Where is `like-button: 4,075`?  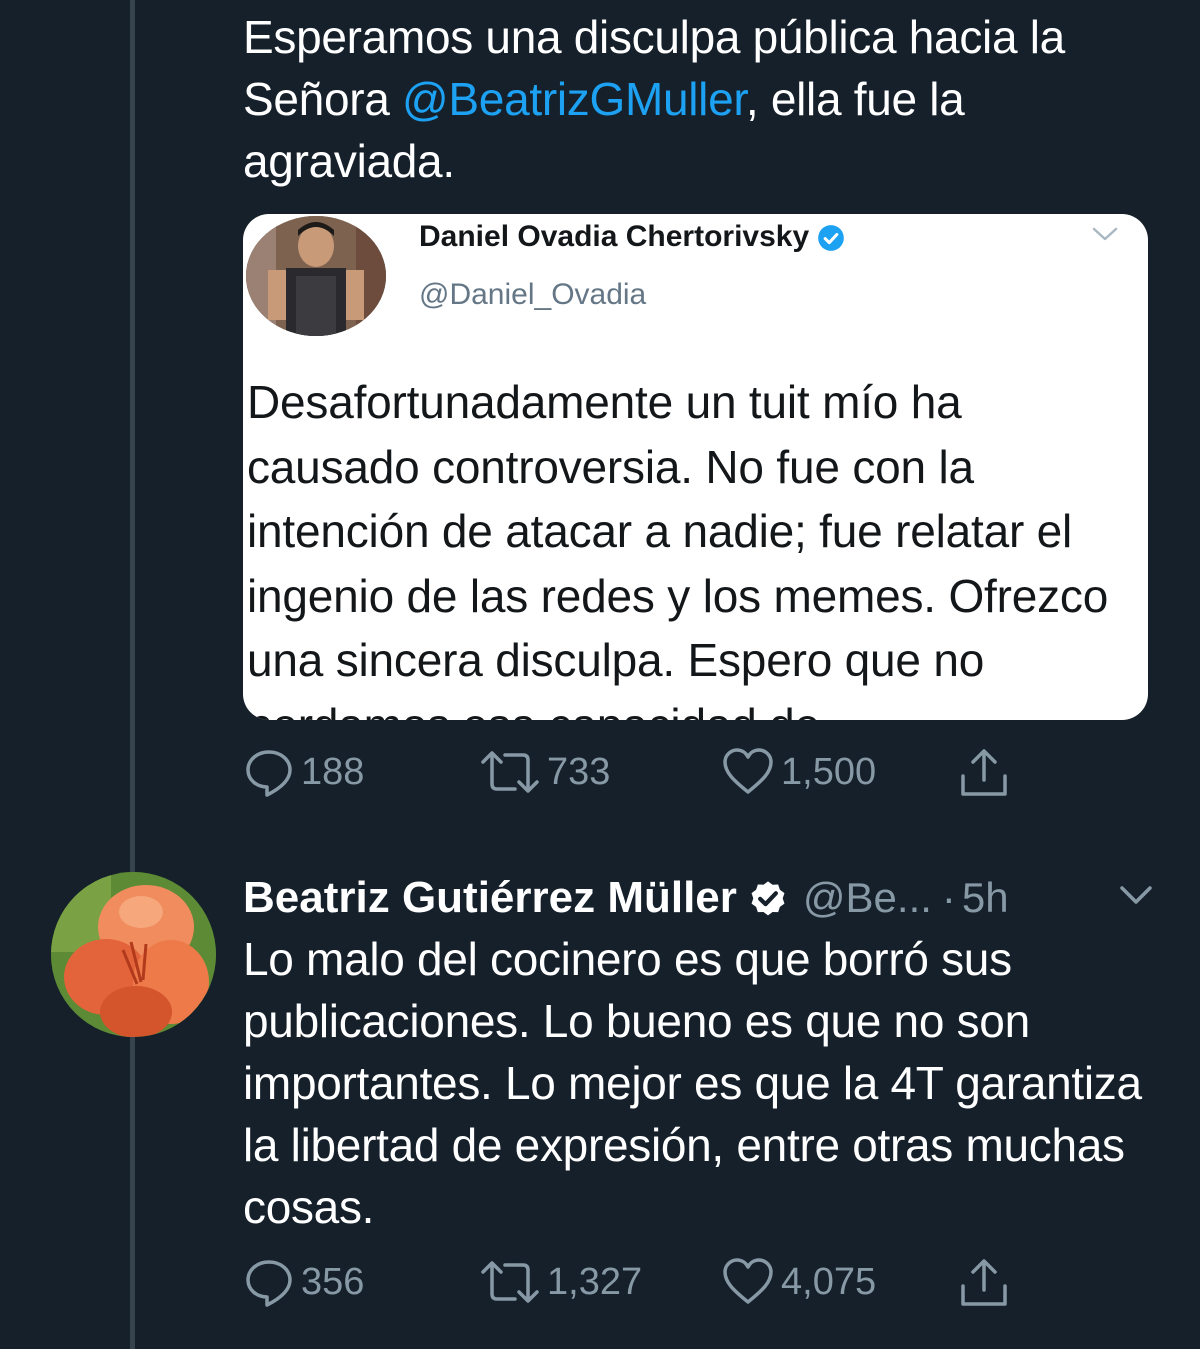
like-button: 4,075 is located at coordinates (798, 1282).